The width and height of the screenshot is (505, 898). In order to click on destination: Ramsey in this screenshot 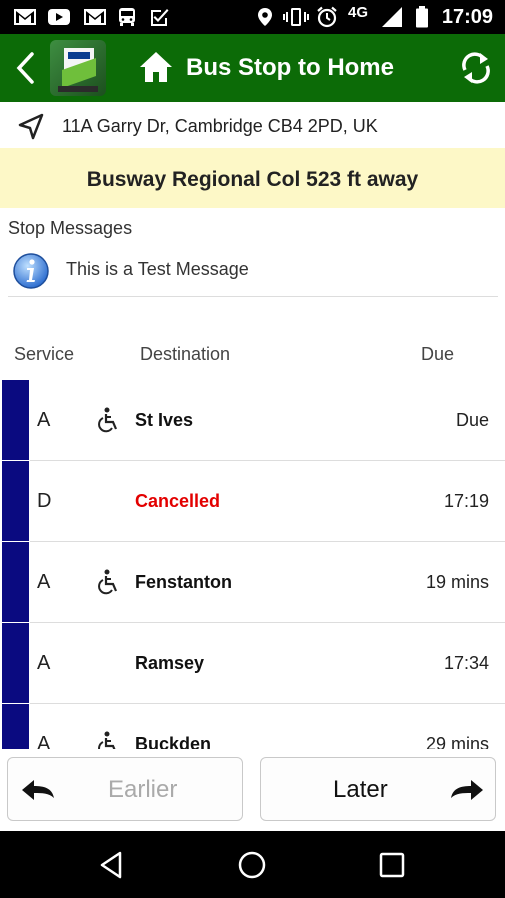, I will do `click(170, 663)`.